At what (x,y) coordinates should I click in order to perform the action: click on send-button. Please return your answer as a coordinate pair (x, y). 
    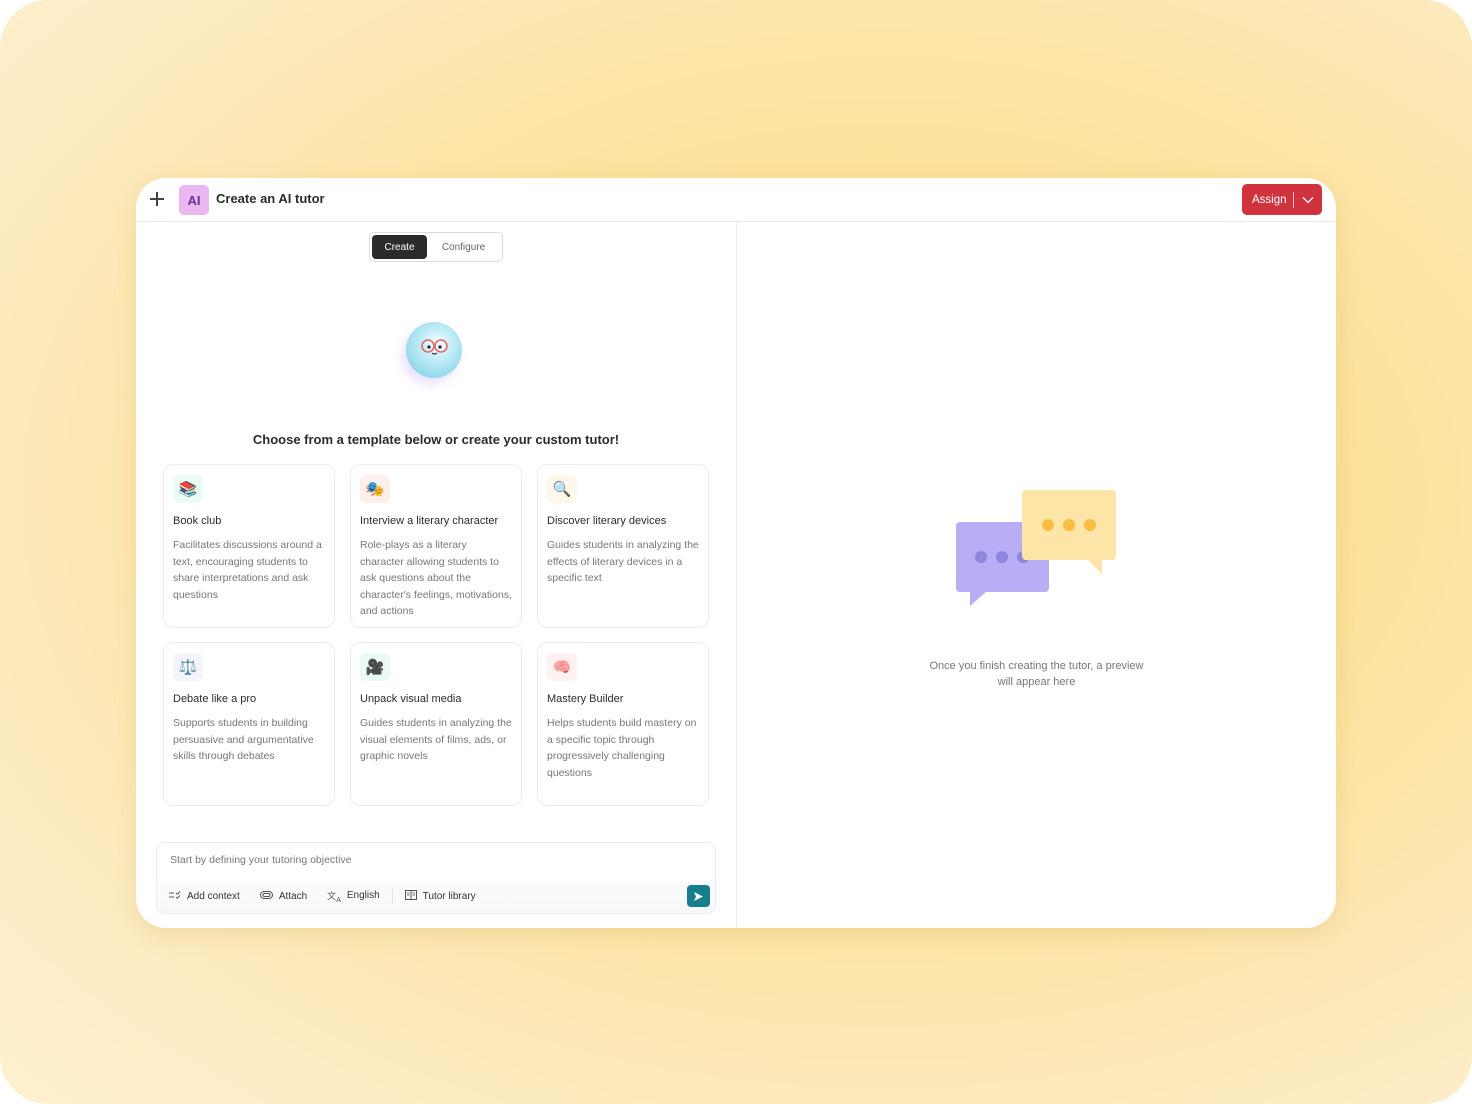
    Looking at the image, I should click on (698, 896).